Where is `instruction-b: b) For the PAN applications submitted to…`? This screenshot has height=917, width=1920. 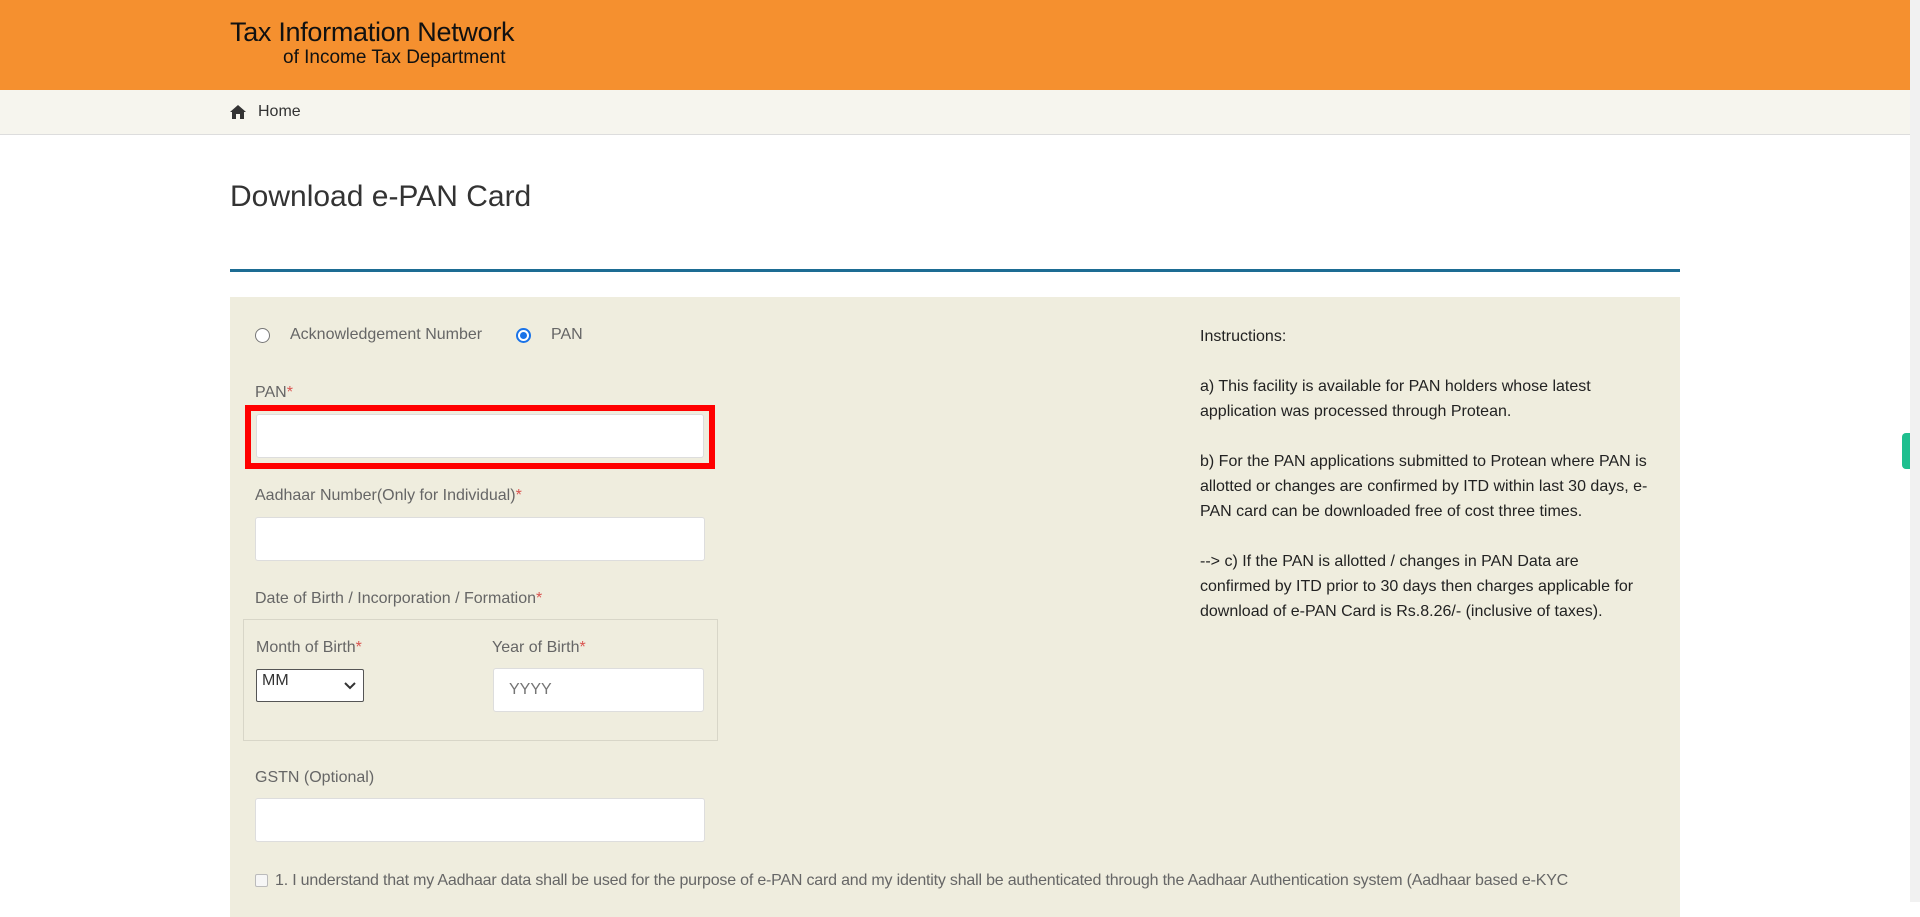 instruction-b: b) For the PAN applications submitted to… is located at coordinates (1424, 486).